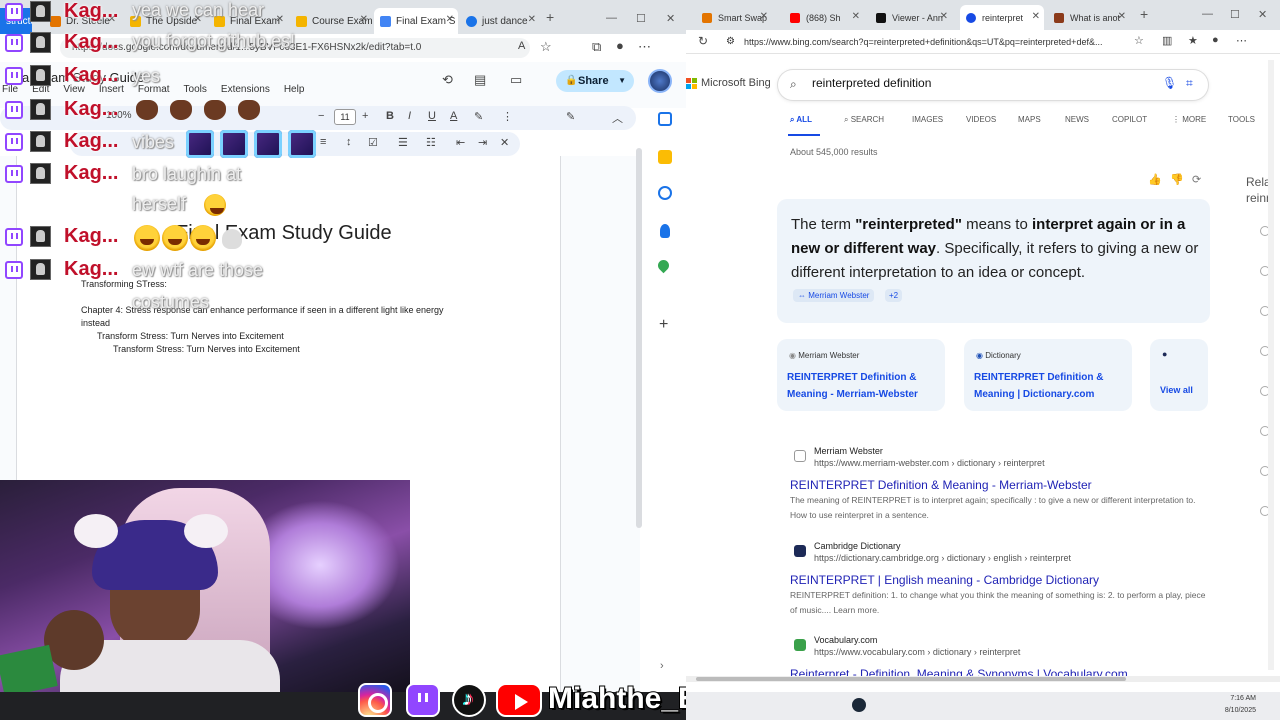 This screenshot has width=1280, height=720. What do you see at coordinates (480, 80) in the screenshot?
I see `comments-icon: ▤` at bounding box center [480, 80].